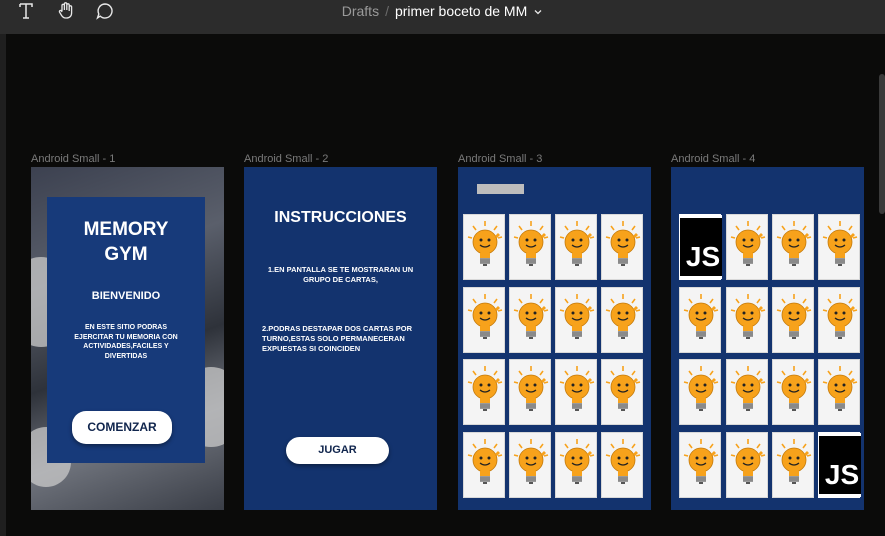 This screenshot has height=536, width=885. Describe the element at coordinates (122, 427) in the screenshot. I see `start-button: COMENZAR` at that location.